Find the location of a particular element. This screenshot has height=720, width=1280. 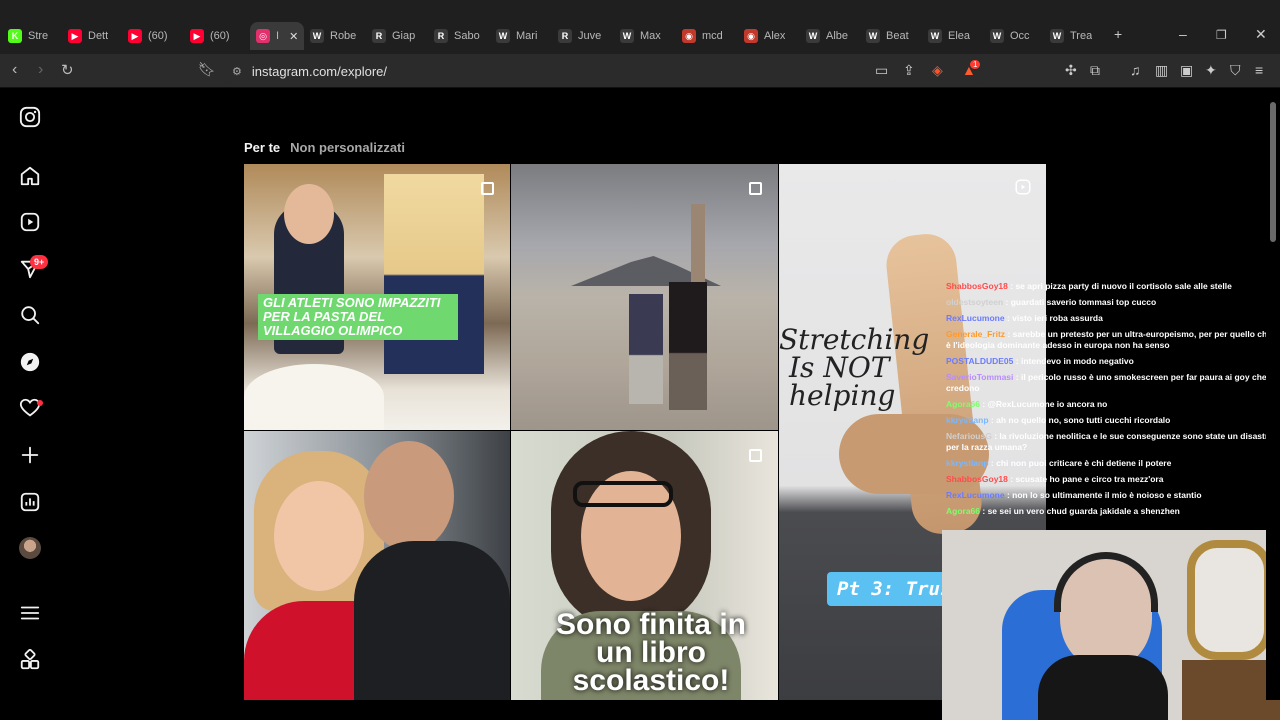

chat-text: scusate ho pane e circo tra mezz'ora is located at coordinates (1089, 478).